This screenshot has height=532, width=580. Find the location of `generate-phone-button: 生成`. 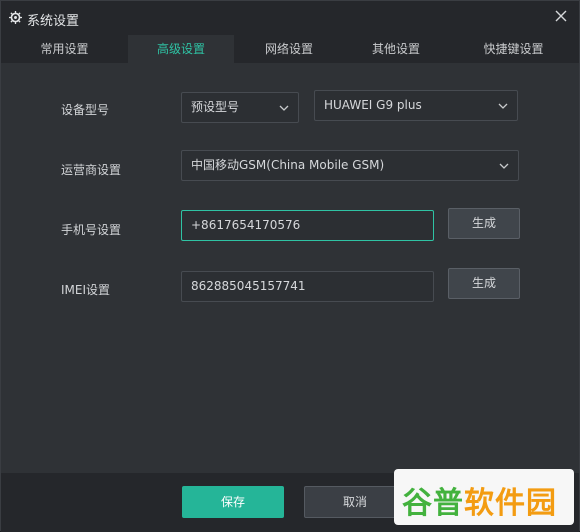

generate-phone-button: 生成 is located at coordinates (484, 223).